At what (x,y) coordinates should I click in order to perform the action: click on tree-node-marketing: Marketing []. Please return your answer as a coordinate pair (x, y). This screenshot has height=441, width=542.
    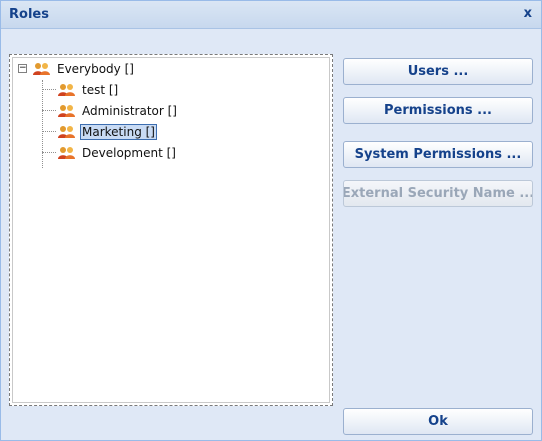
    Looking at the image, I should click on (107, 132).